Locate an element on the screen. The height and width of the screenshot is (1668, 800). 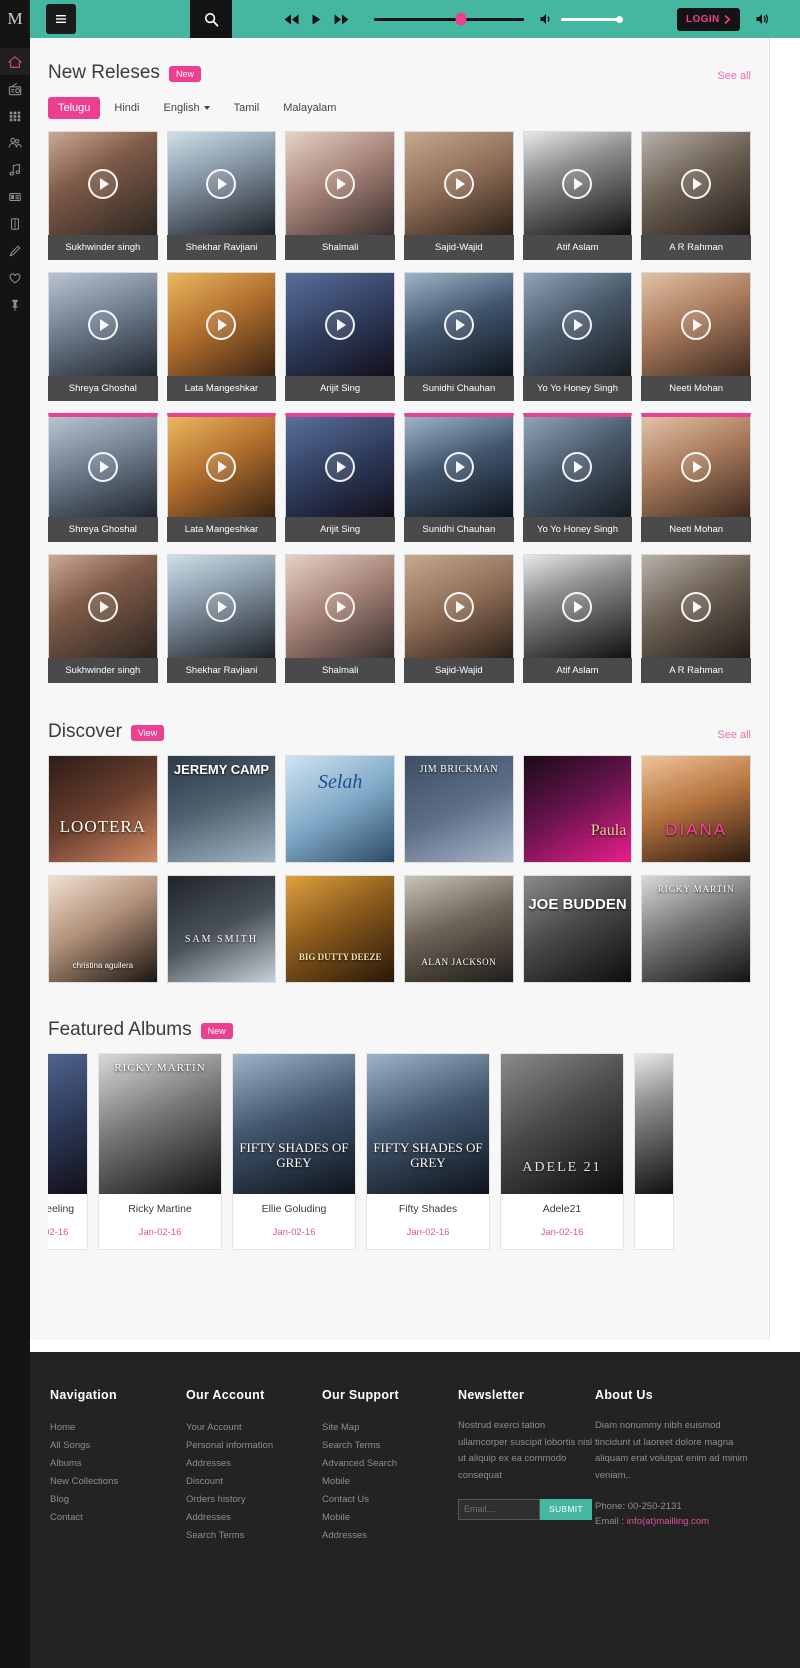
logout-button is located at coordinates (762, 19).